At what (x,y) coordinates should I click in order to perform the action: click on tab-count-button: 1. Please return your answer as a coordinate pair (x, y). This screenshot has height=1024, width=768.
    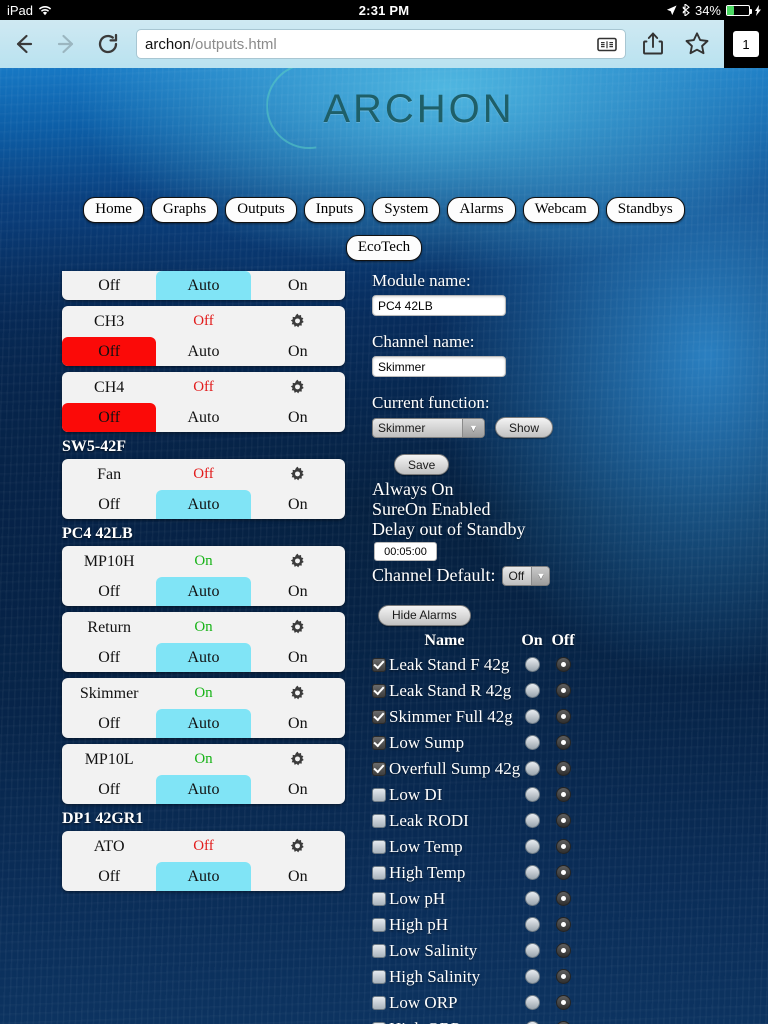
    Looking at the image, I should click on (746, 44).